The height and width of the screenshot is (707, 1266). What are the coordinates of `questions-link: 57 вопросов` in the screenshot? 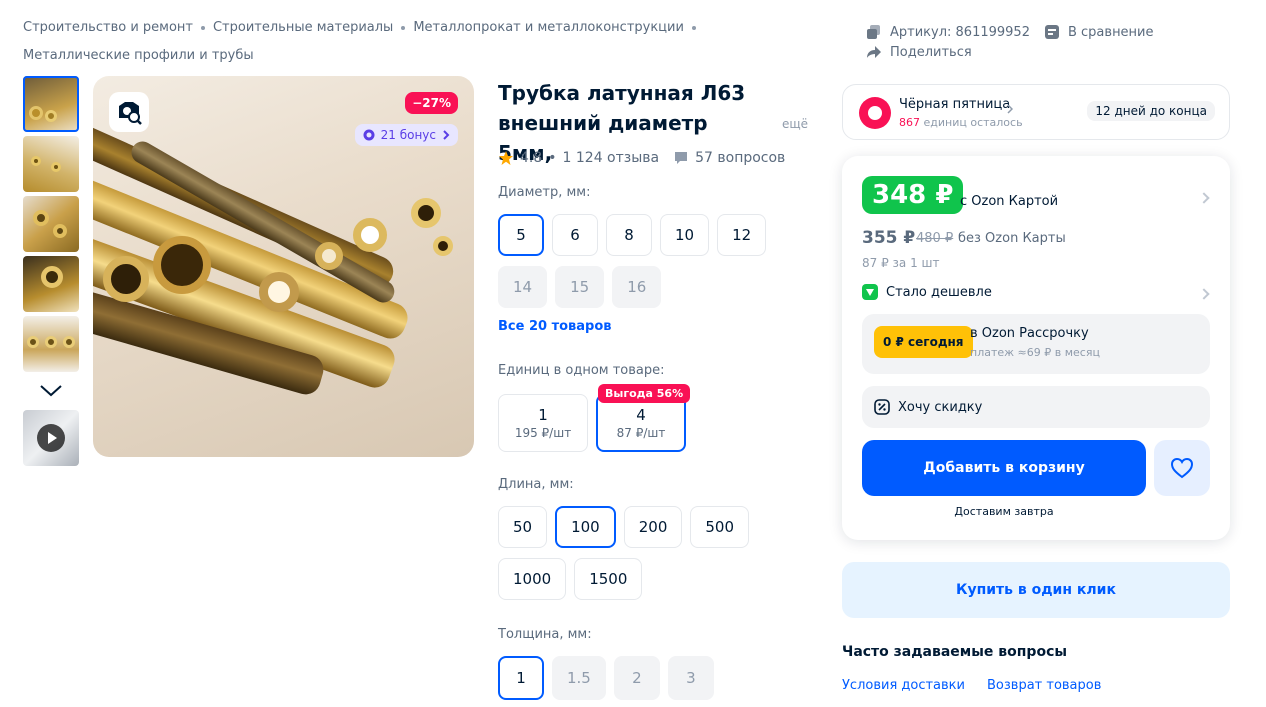 It's located at (740, 158).